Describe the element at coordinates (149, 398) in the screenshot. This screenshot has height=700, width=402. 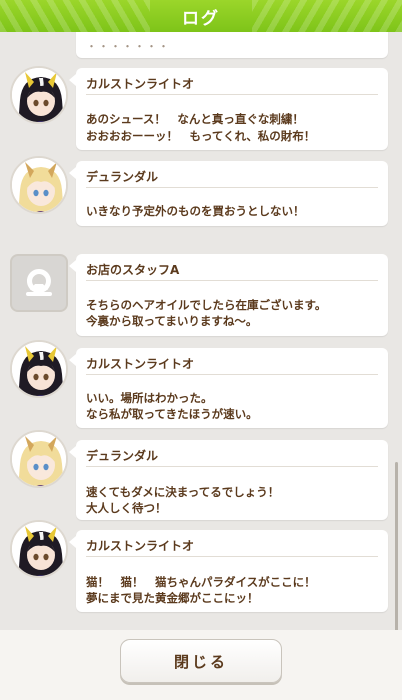
I see `dialogue-line: いい。場所はわかった。` at that location.